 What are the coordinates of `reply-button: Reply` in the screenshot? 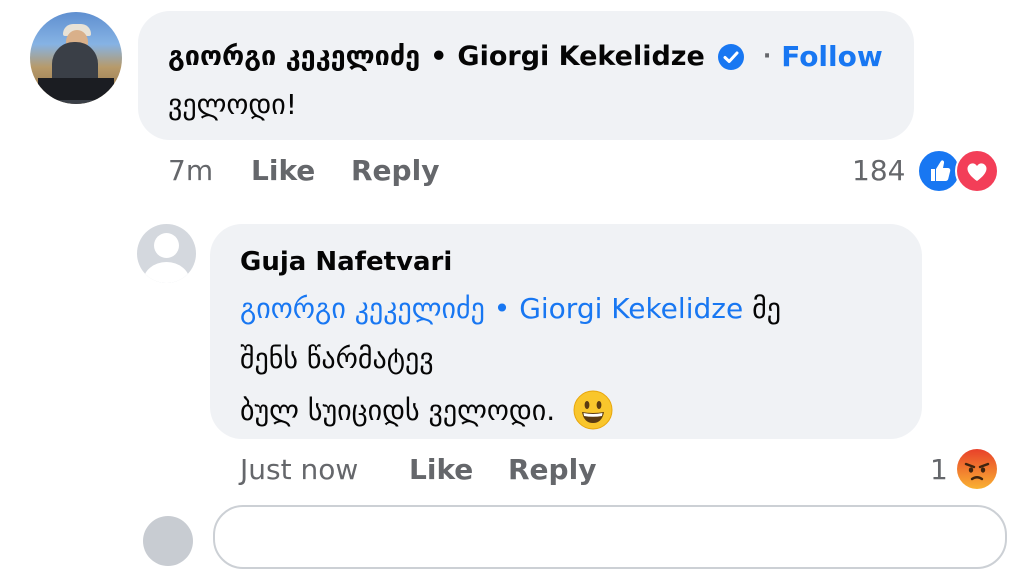 It's located at (395, 170).